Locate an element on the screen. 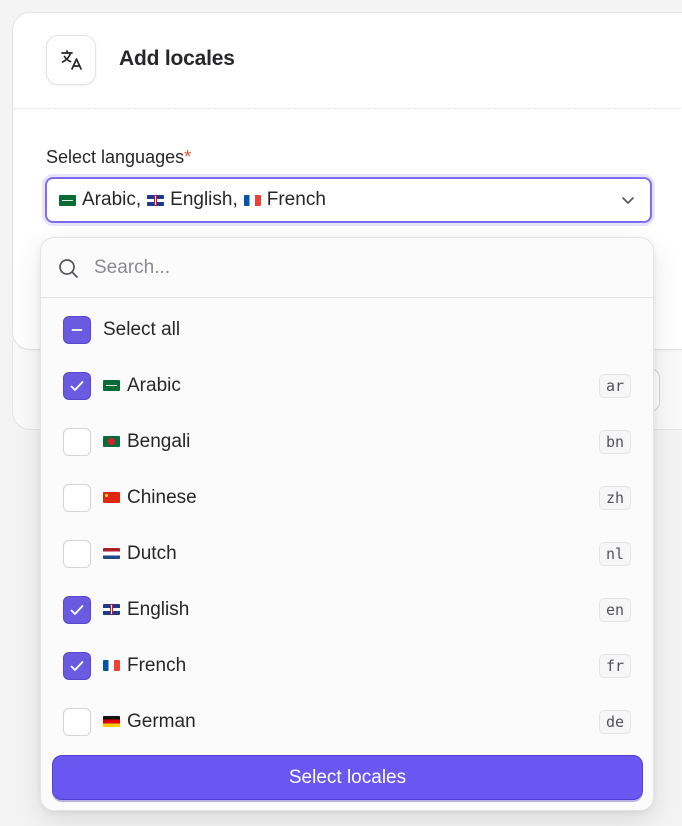 This screenshot has width=682, height=826. translate-icon is located at coordinates (71, 60).